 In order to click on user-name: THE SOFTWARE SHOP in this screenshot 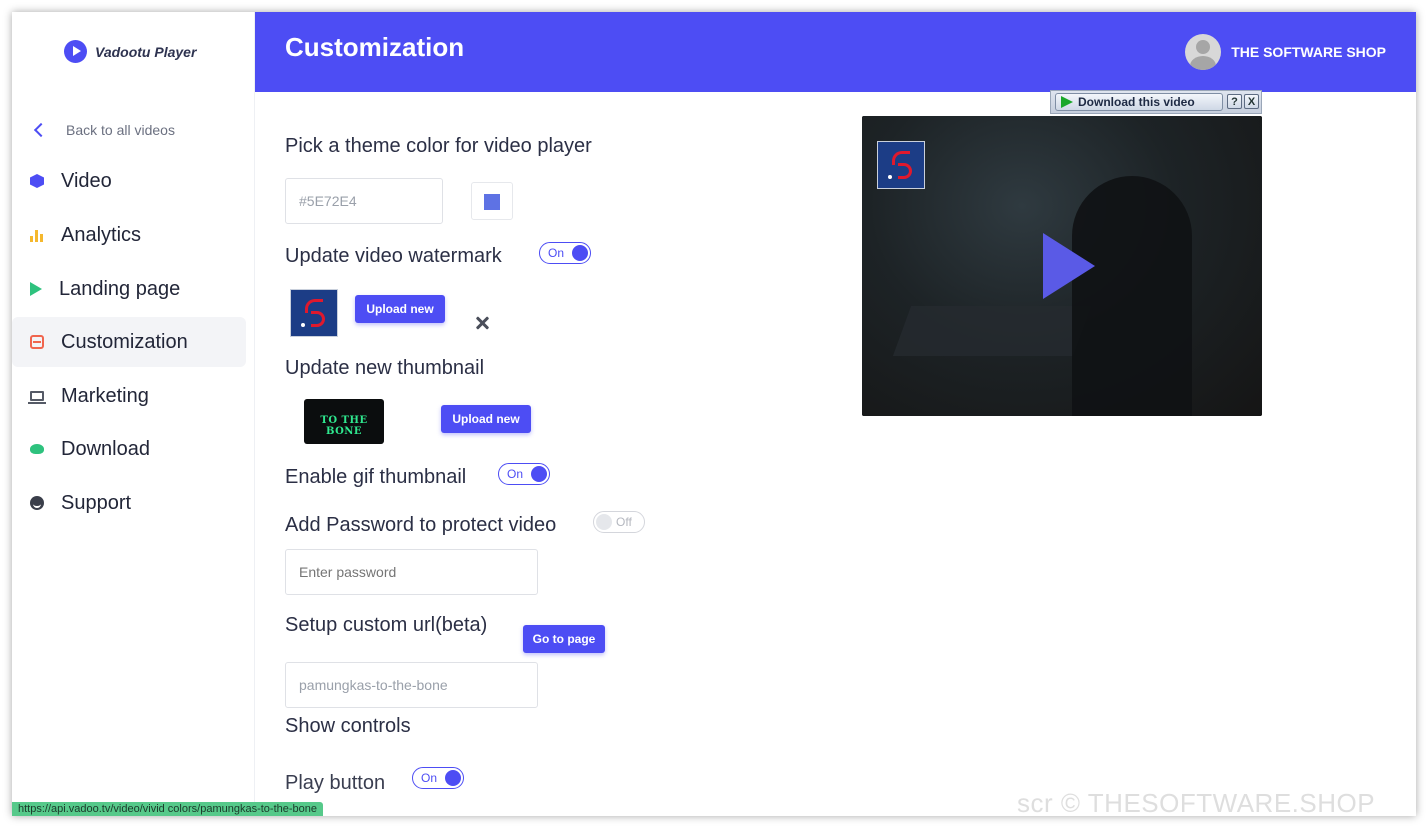, I will do `click(1308, 52)`.